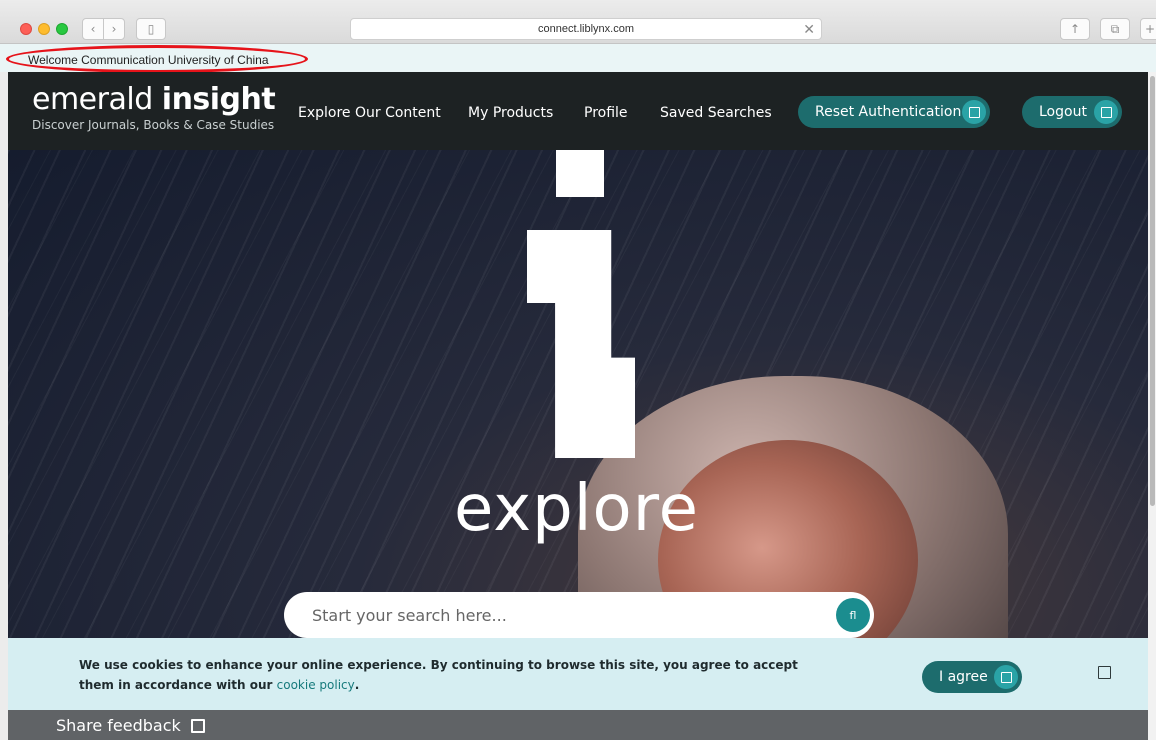 Image resolution: width=1156 pixels, height=740 pixels. I want to click on agree-button: I agree, so click(972, 677).